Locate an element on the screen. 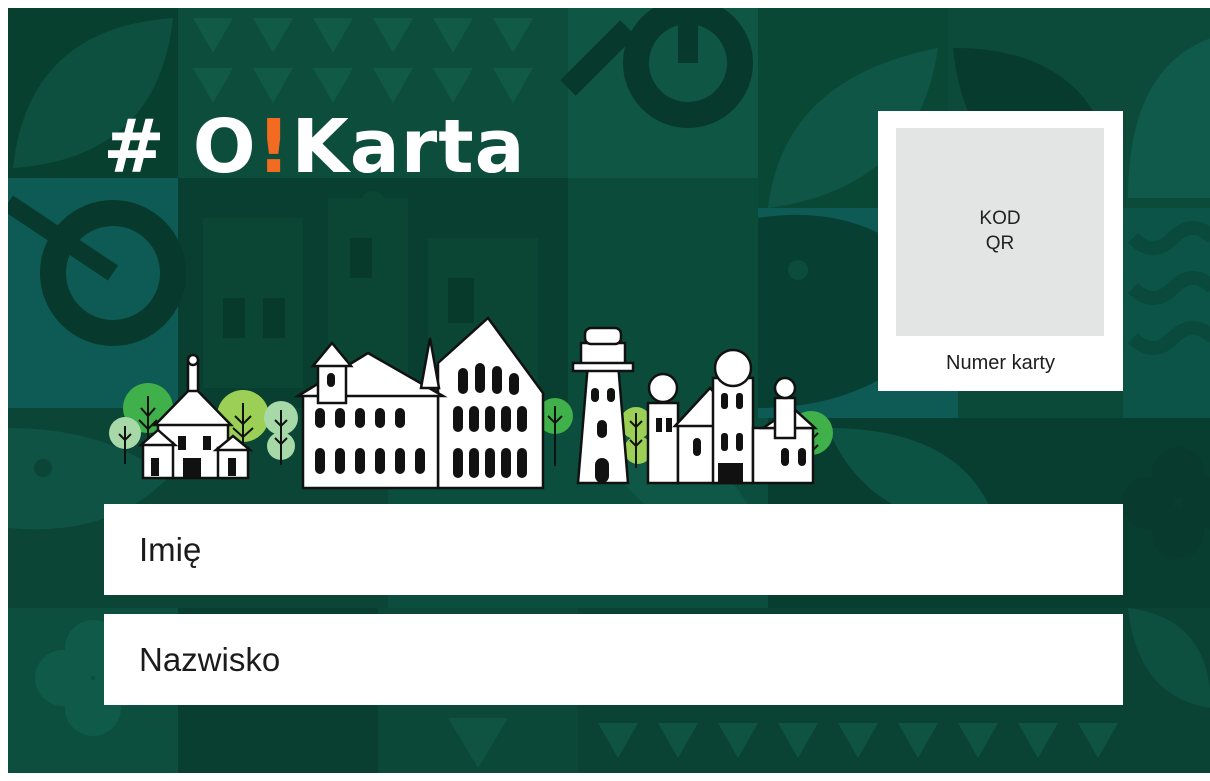 The width and height of the screenshot is (1210, 781). last-name-field: Nazwisko is located at coordinates (613, 659).